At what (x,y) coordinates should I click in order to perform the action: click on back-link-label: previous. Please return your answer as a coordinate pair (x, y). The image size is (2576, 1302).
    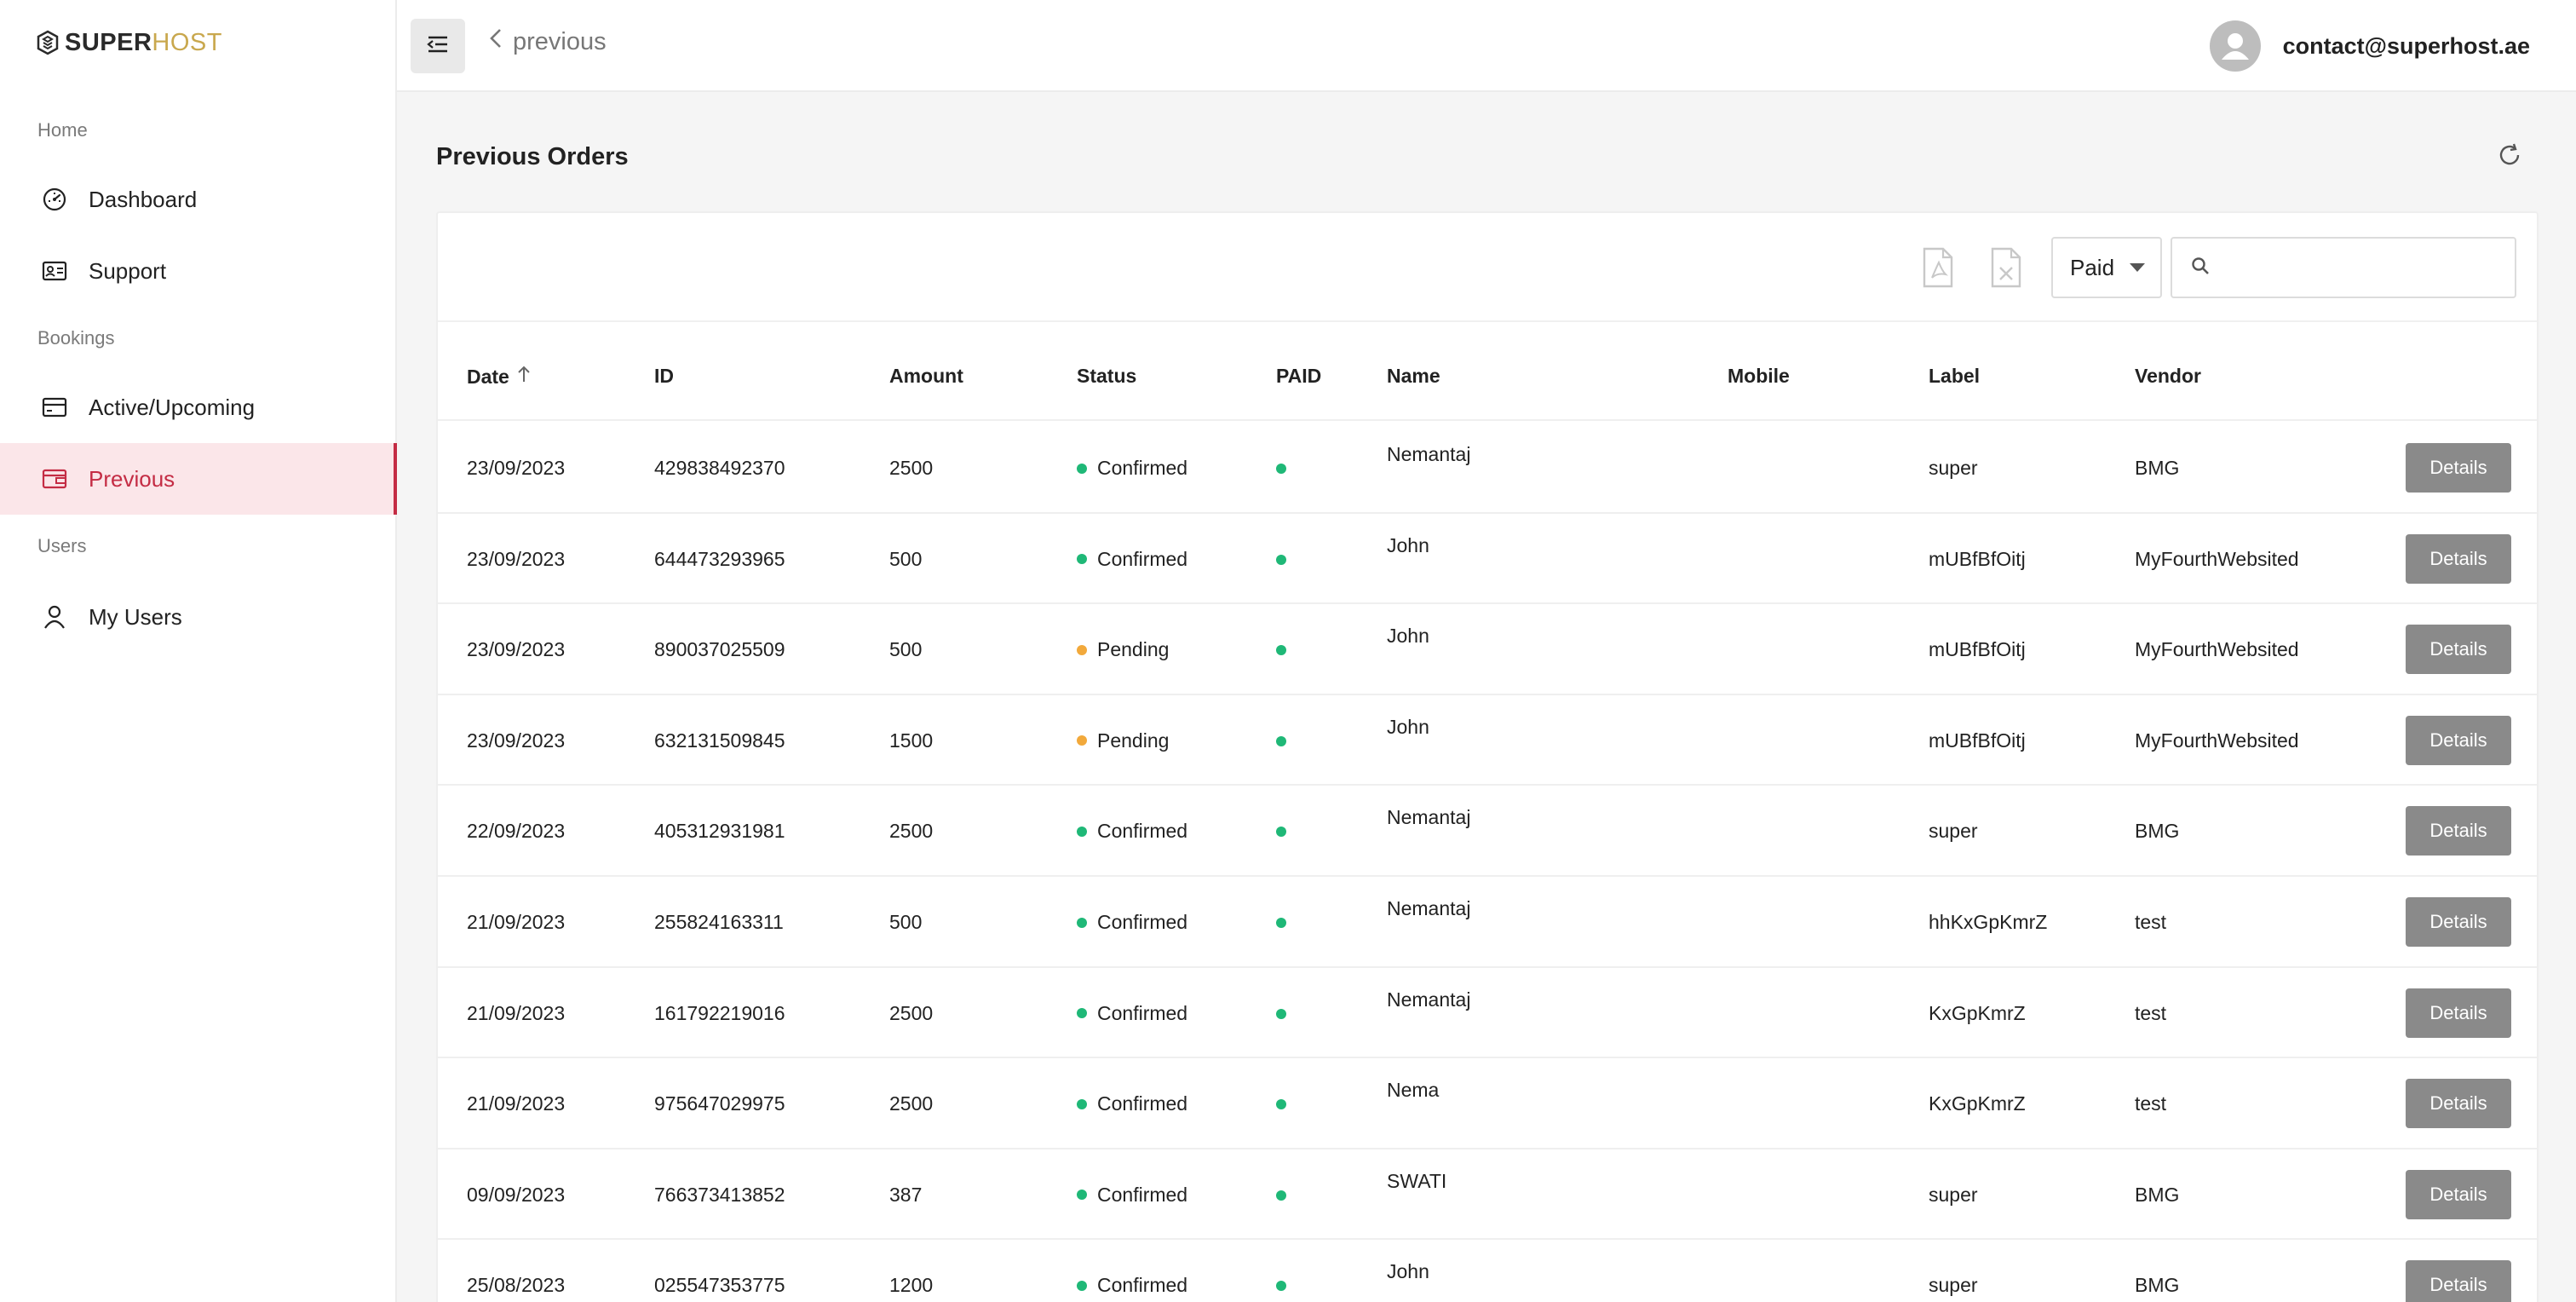
    Looking at the image, I should click on (560, 41).